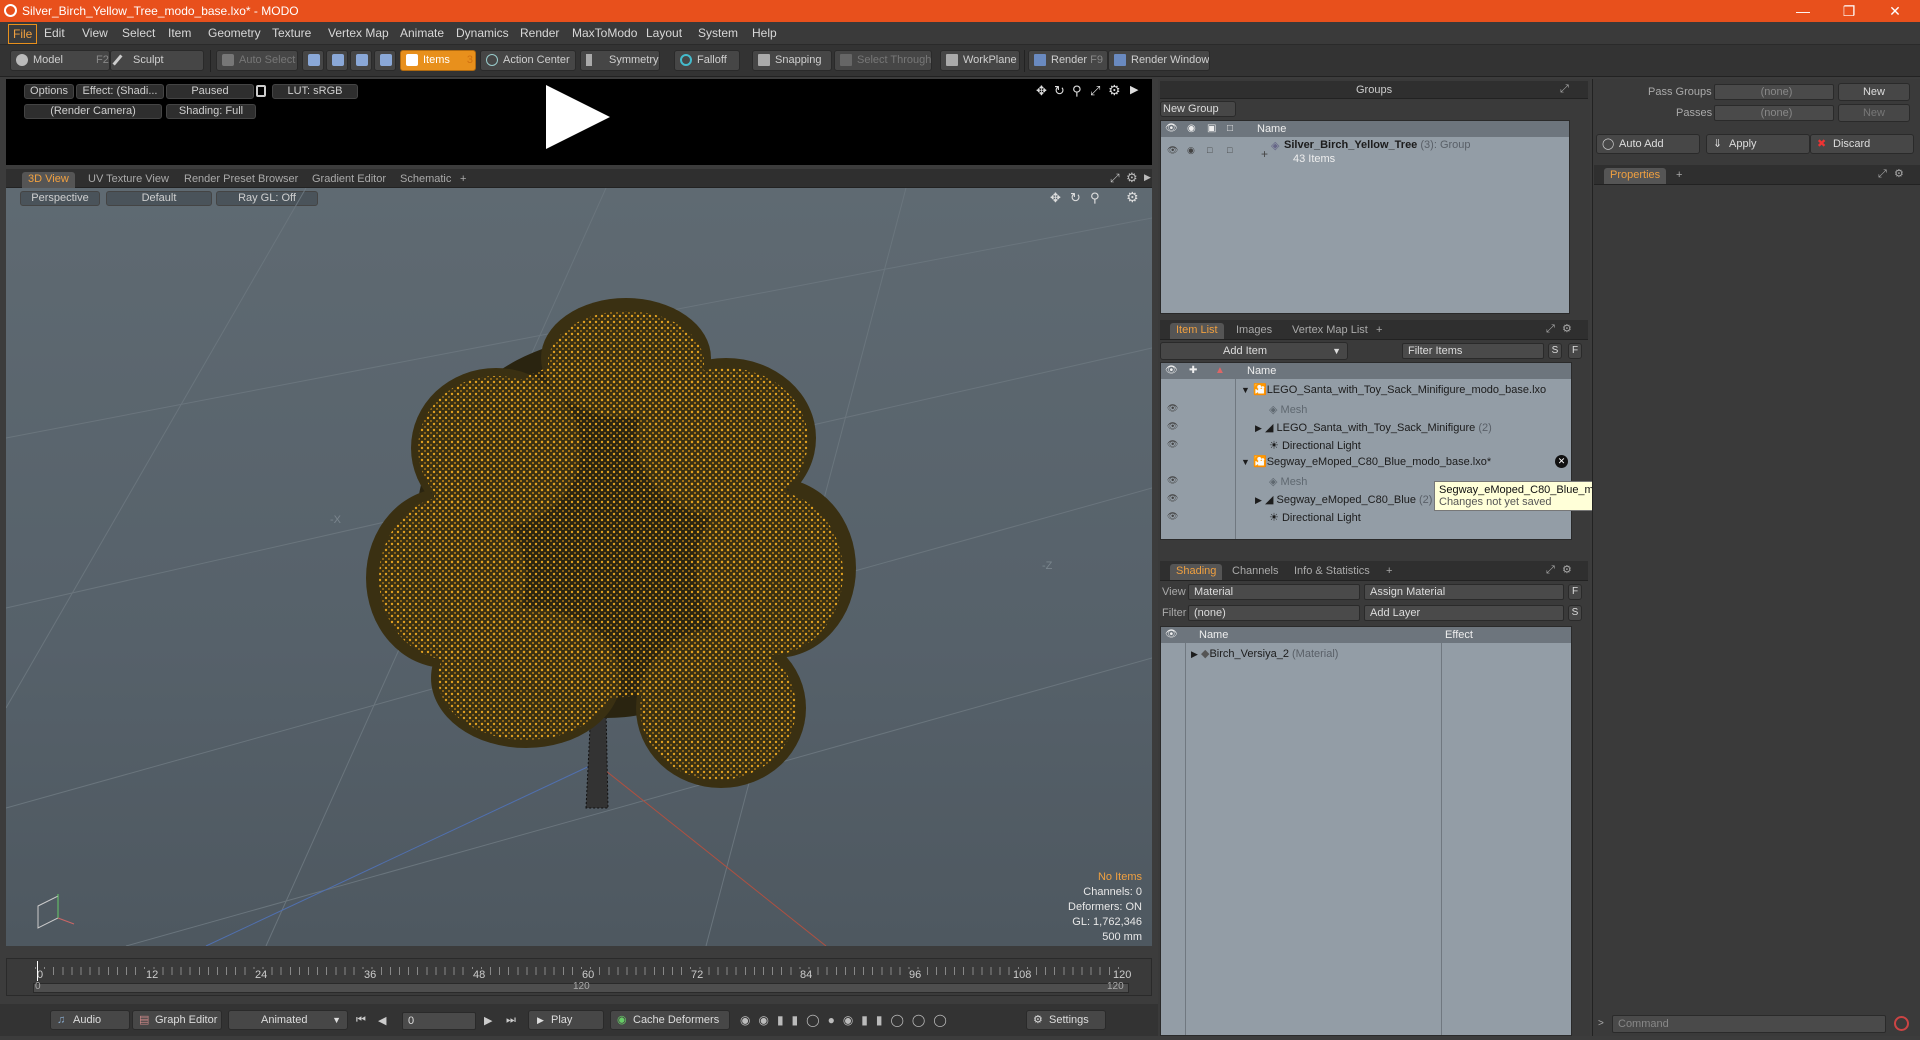 The image size is (1920, 1040). I want to click on rotate-icon: ↻, so click(1059, 91).